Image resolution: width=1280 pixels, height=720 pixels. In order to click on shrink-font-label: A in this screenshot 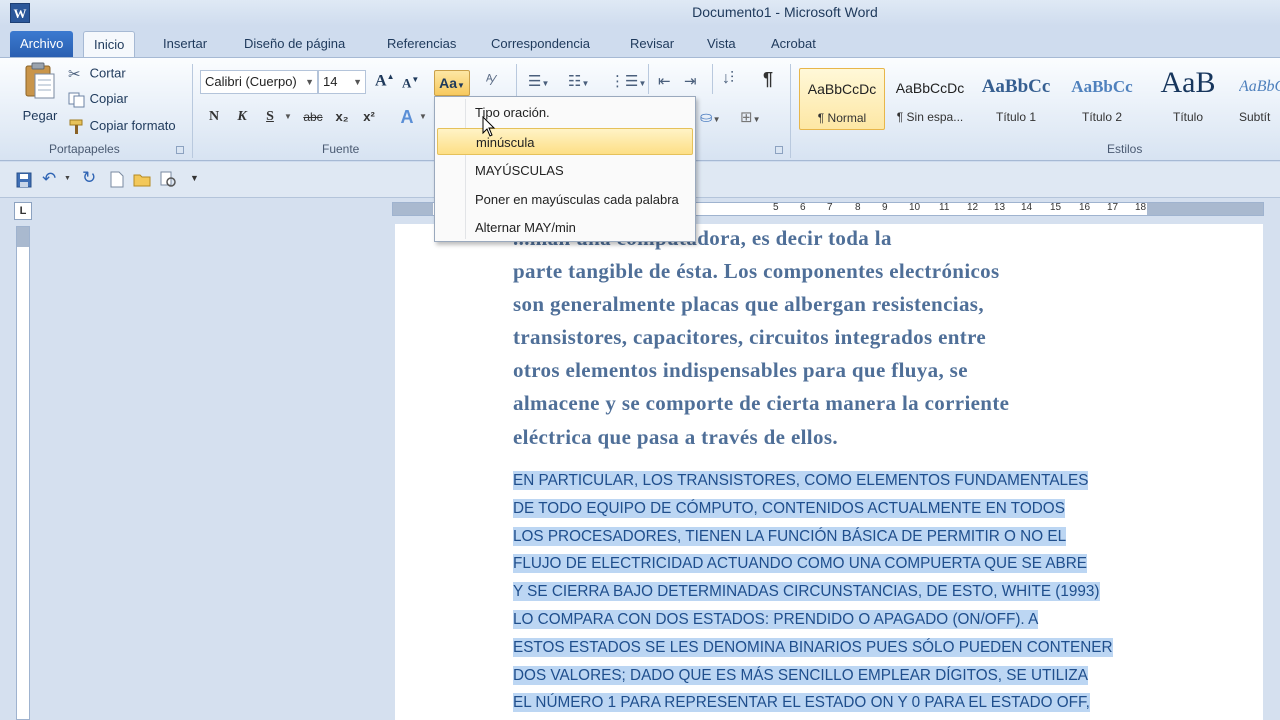, I will do `click(407, 83)`.